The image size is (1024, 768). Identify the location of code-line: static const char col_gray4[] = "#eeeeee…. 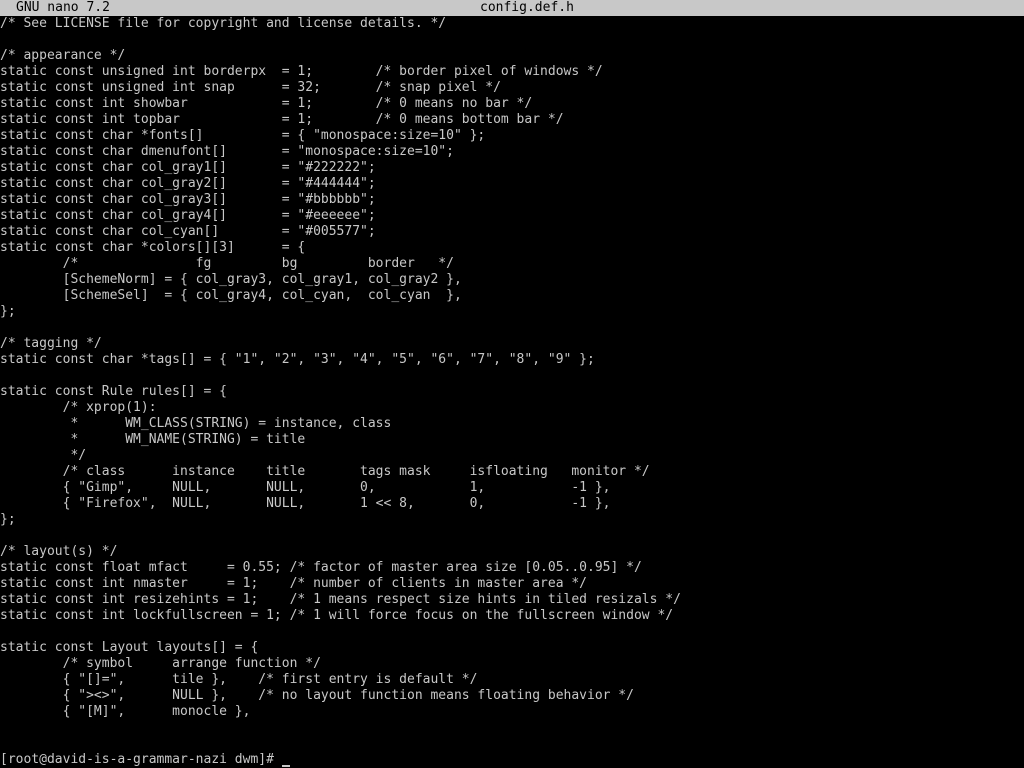
(188, 215).